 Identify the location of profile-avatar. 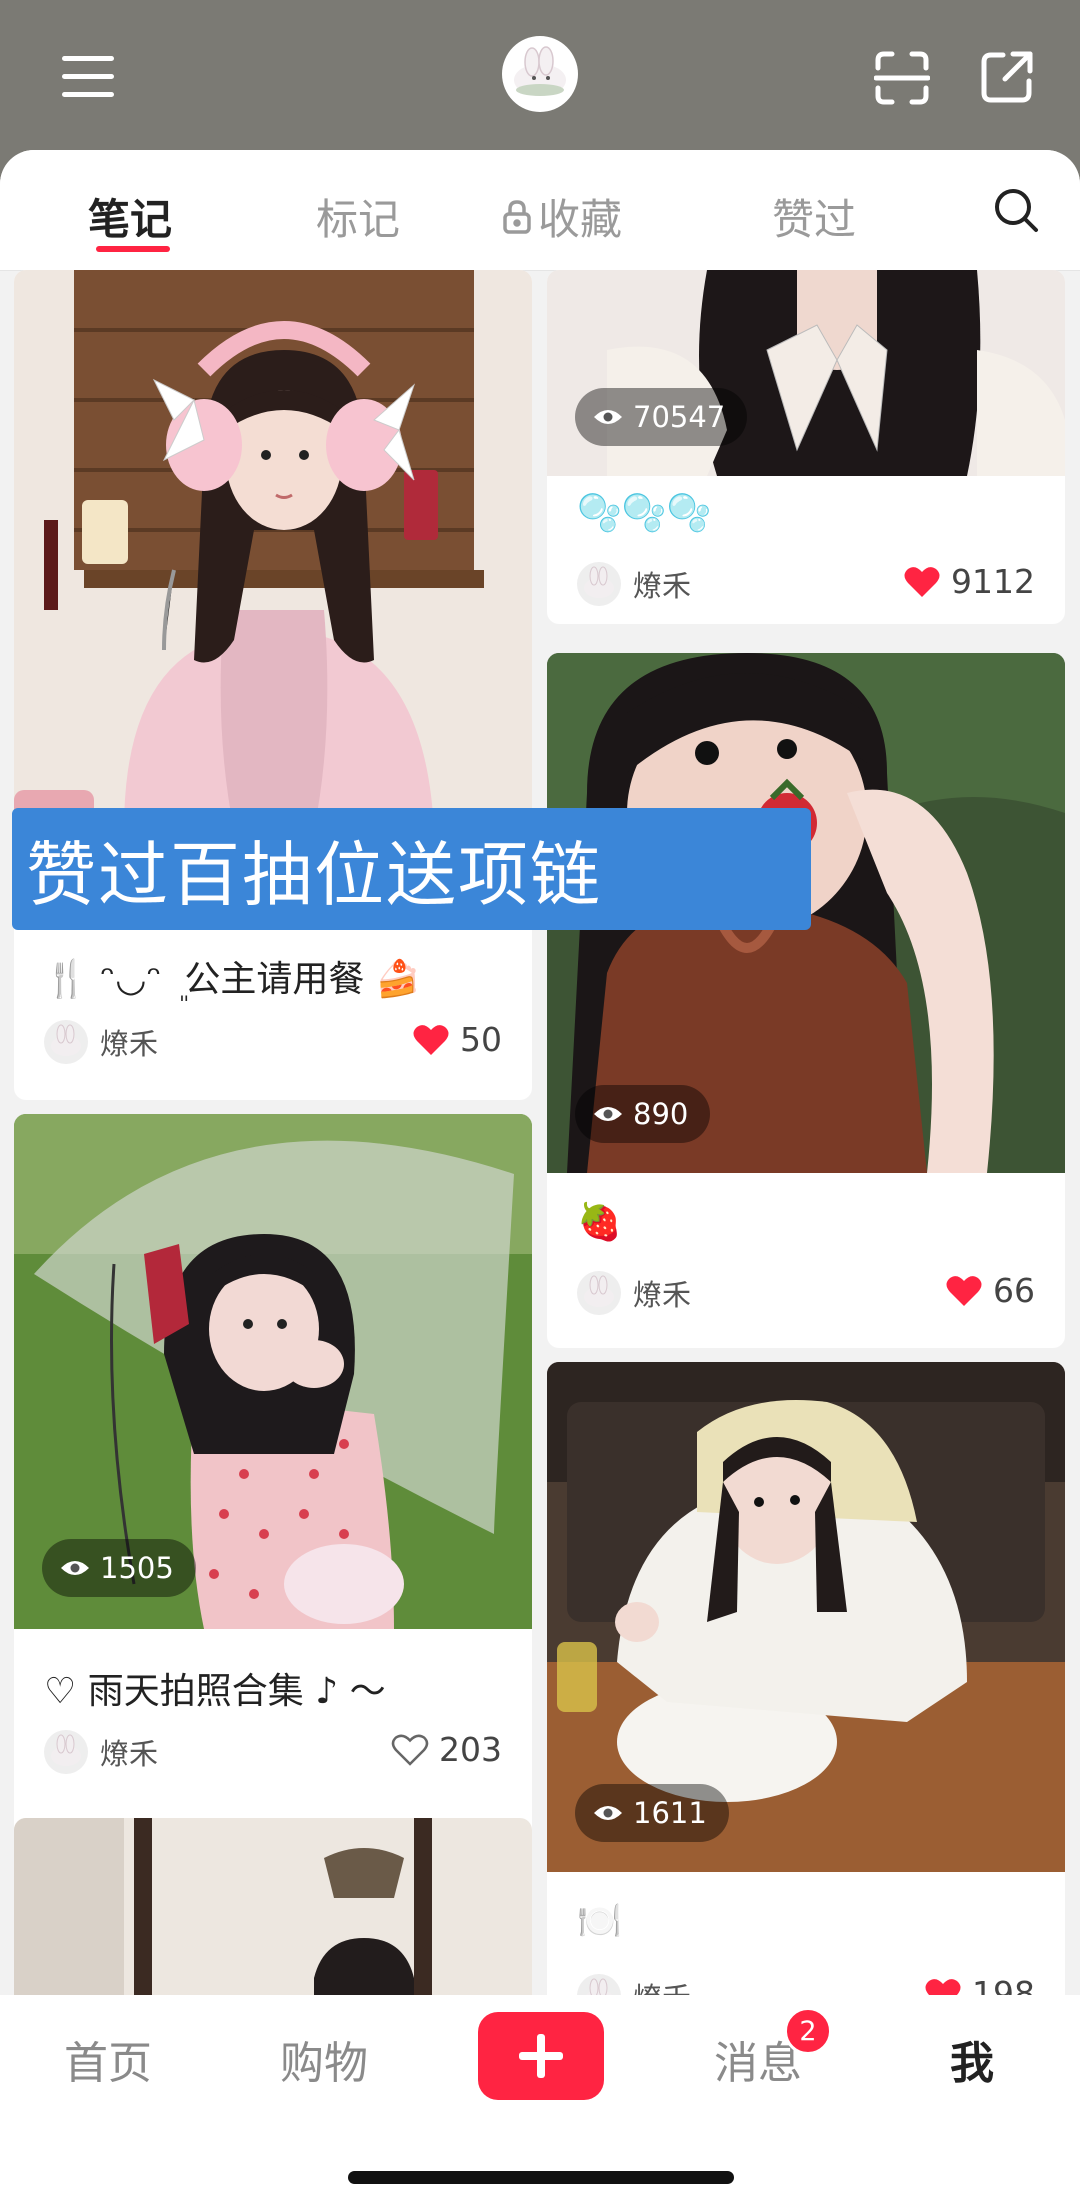
(540, 74).